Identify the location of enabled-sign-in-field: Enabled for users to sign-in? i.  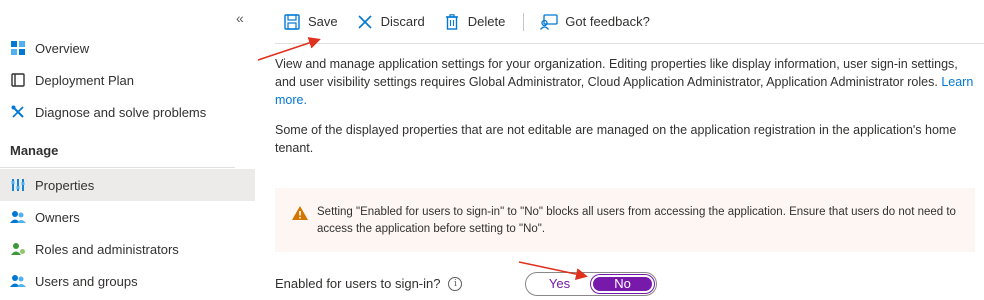
(369, 283).